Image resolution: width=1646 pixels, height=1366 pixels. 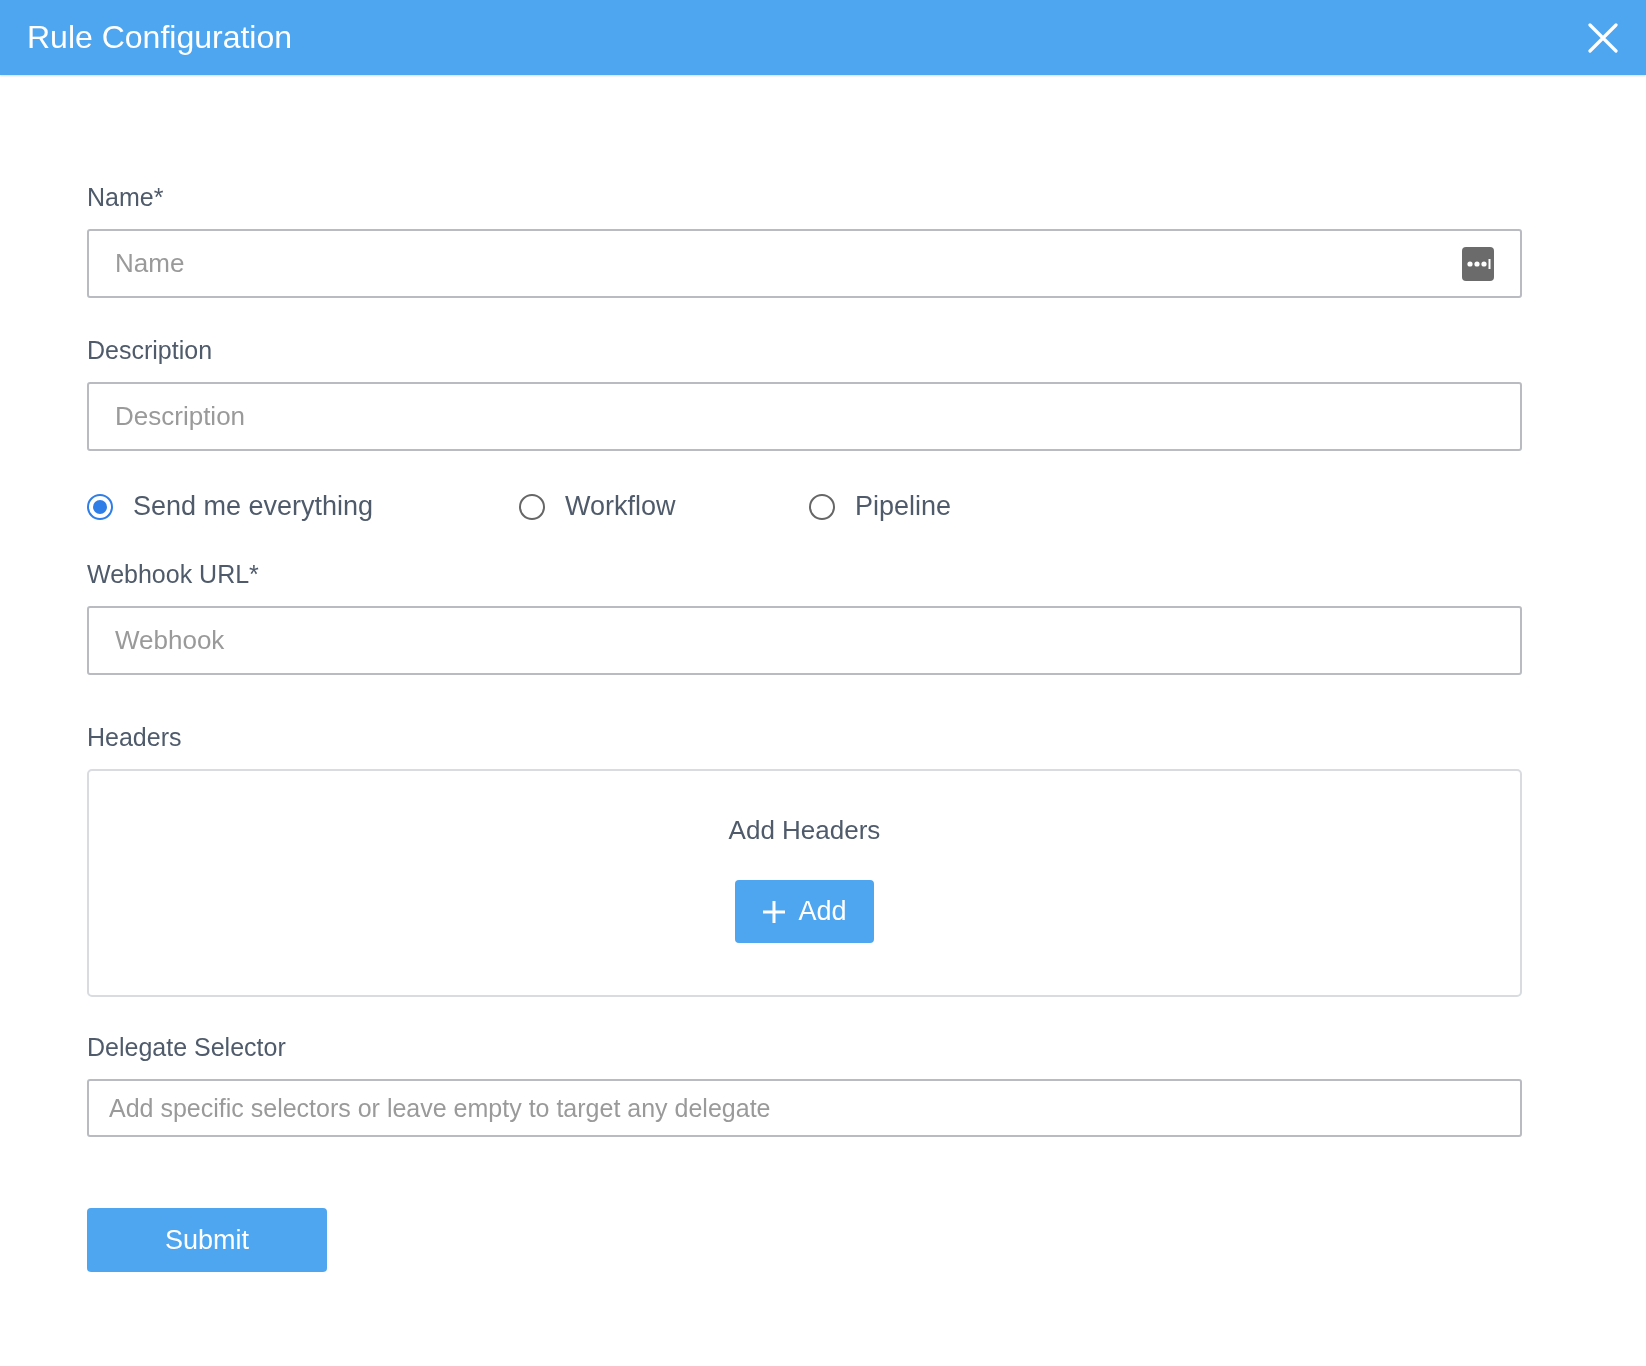 What do you see at coordinates (804, 1108) in the screenshot?
I see `text-field: Add specific selectors or leave empty to target any delegate` at bounding box center [804, 1108].